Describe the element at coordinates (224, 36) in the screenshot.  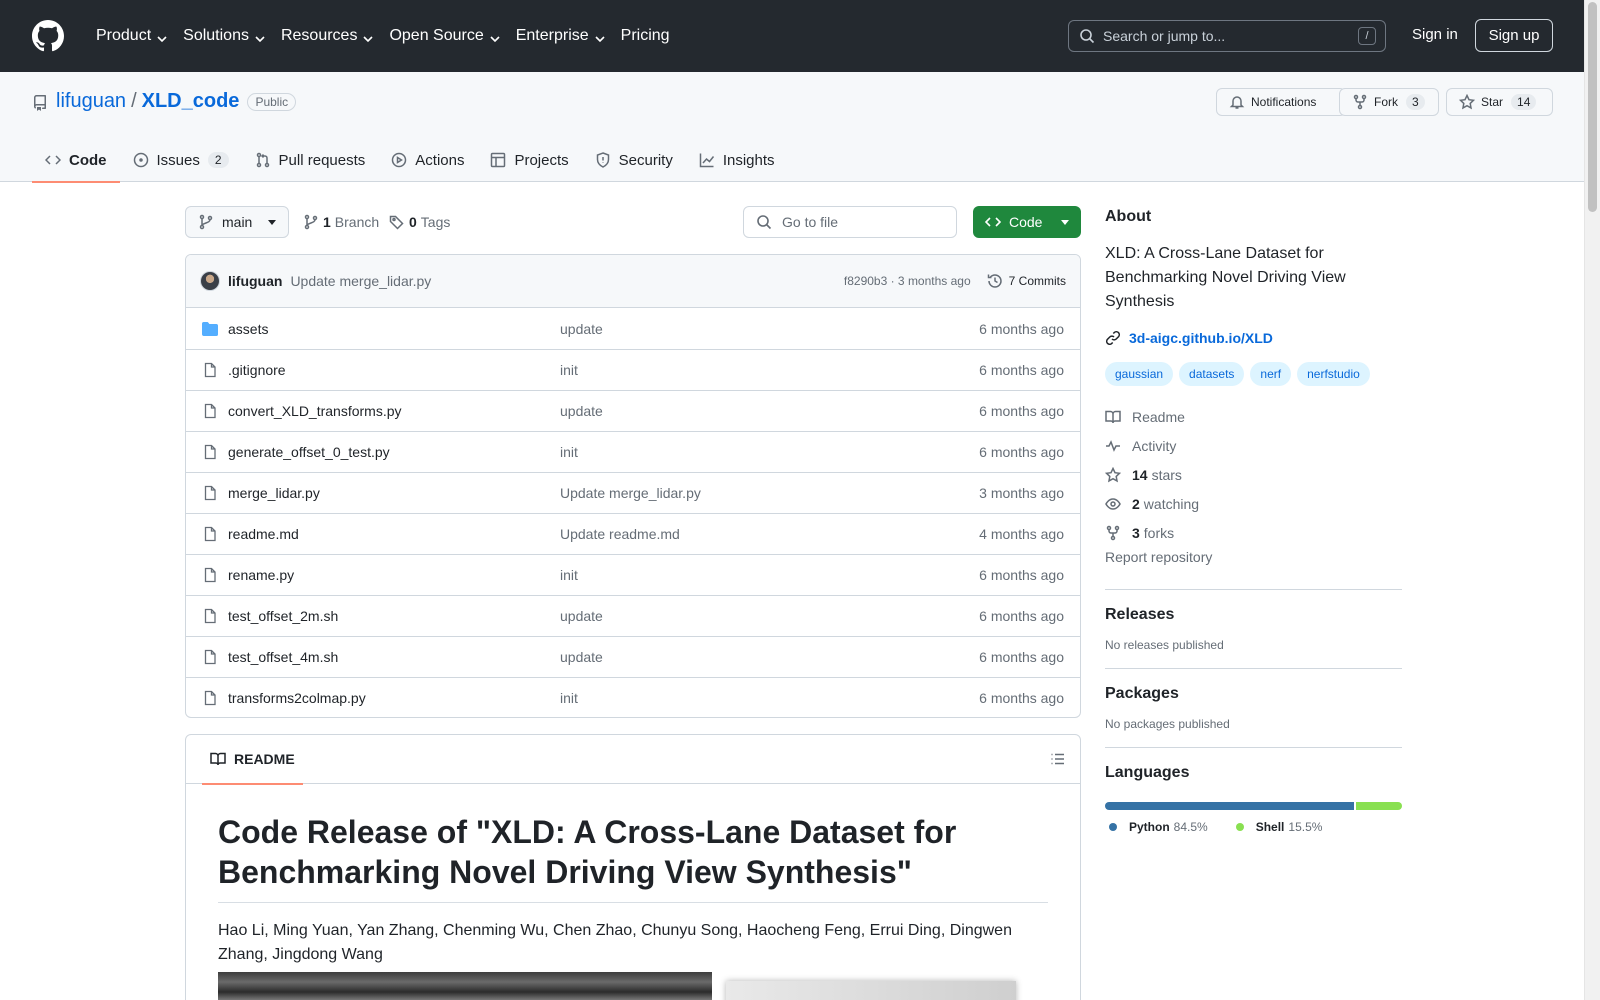
I see `nav-solutions: Solutions` at that location.